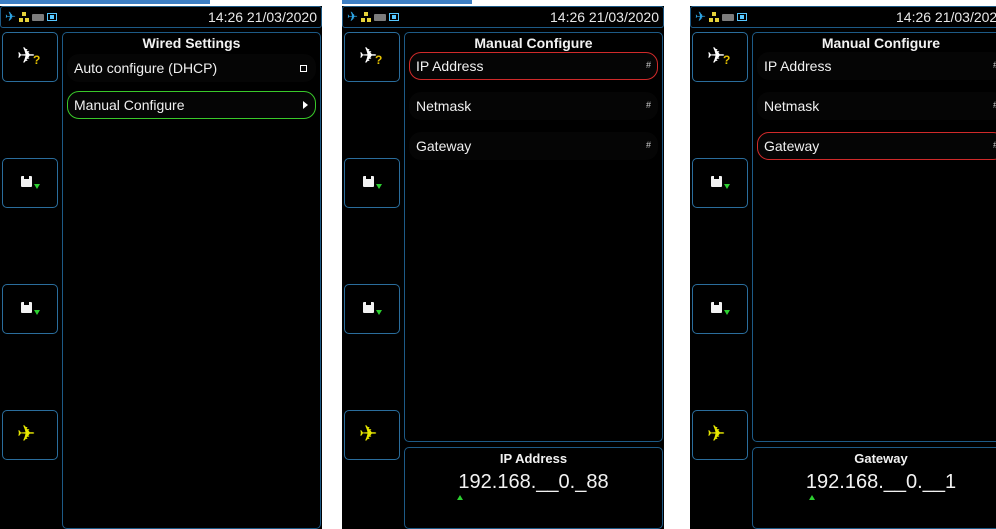 The image size is (996, 529). What do you see at coordinates (533, 482) in the screenshot?
I see `ip-value-field: 192.168.__0._88` at bounding box center [533, 482].